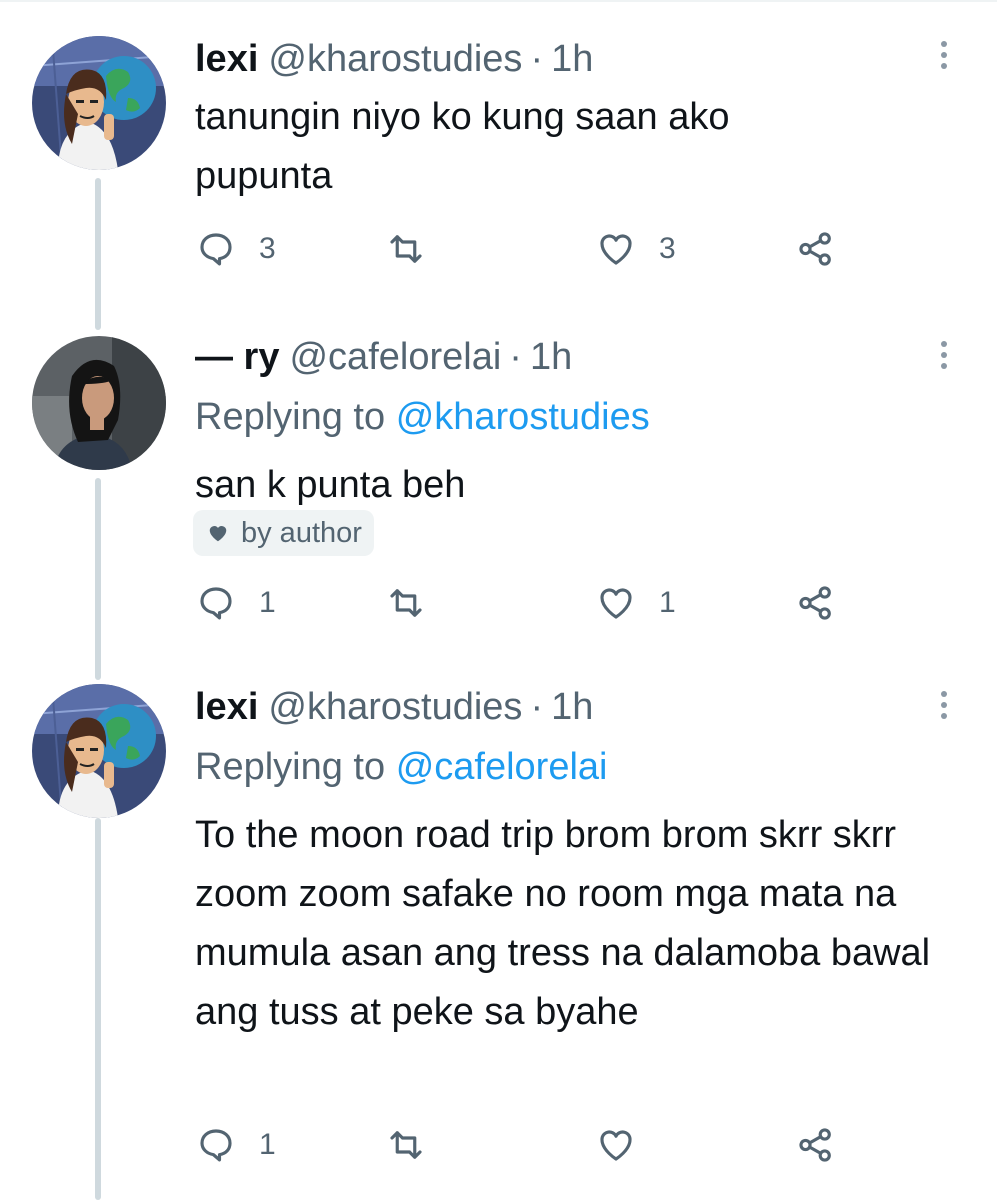 The width and height of the screenshot is (997, 1200). What do you see at coordinates (330, 485) in the screenshot?
I see `tweet-text: san k punta beh` at bounding box center [330, 485].